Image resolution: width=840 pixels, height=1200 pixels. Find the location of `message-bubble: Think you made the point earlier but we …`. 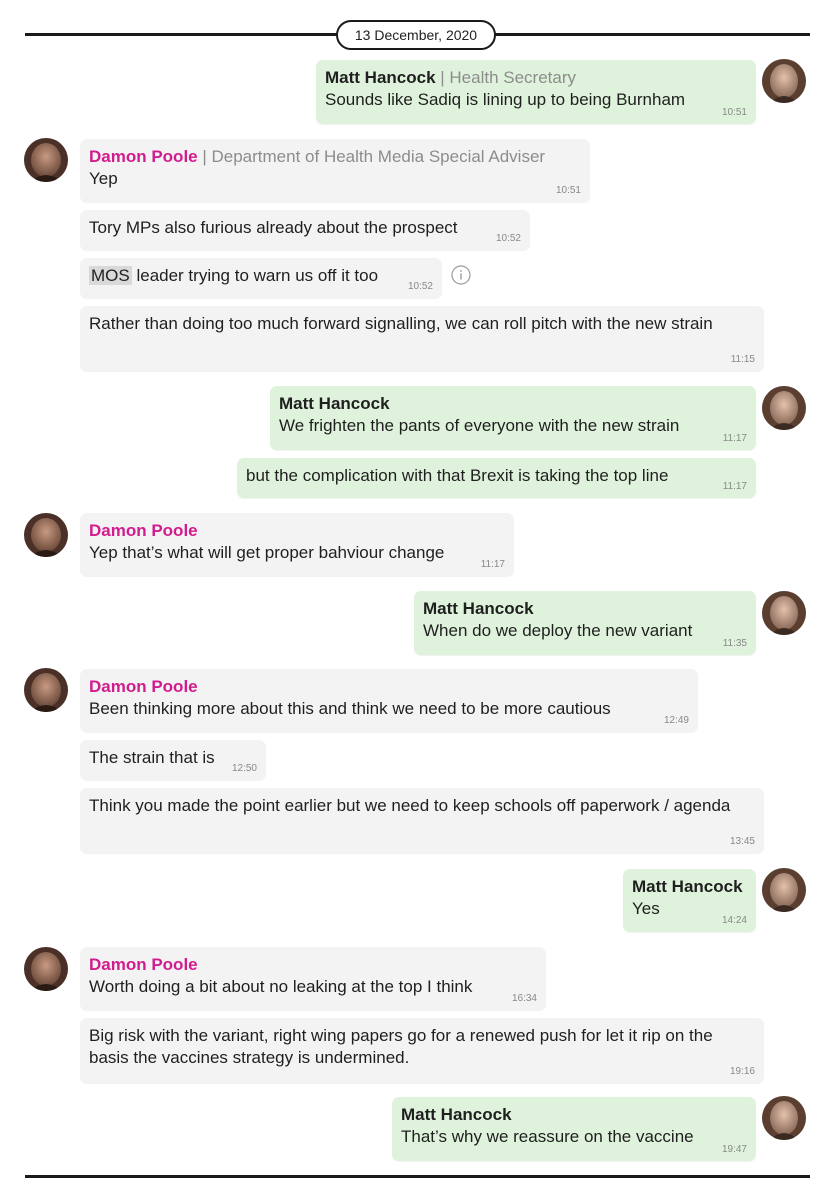

message-bubble: Think you made the point earlier but we … is located at coordinates (422, 820).